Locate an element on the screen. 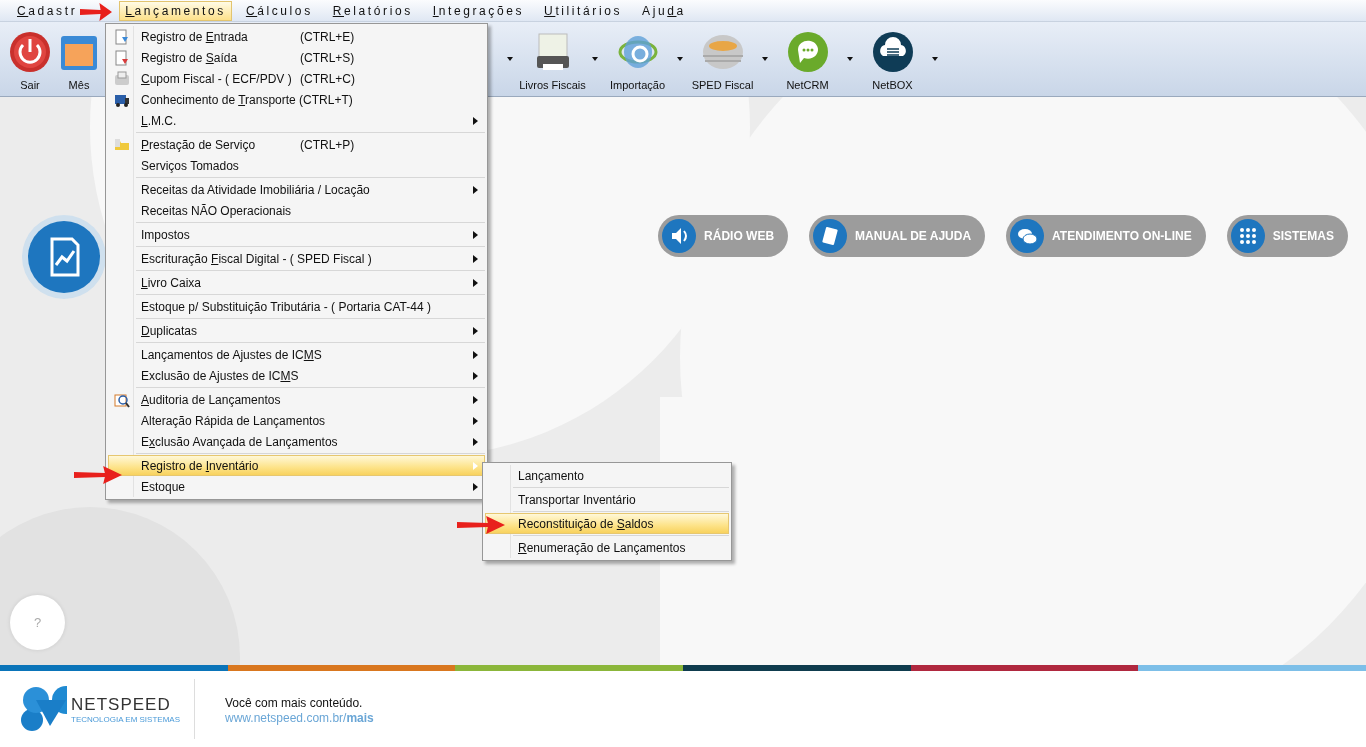 Image resolution: width=1366 pixels, height=747 pixels. truck-icon is located at coordinates (122, 100).